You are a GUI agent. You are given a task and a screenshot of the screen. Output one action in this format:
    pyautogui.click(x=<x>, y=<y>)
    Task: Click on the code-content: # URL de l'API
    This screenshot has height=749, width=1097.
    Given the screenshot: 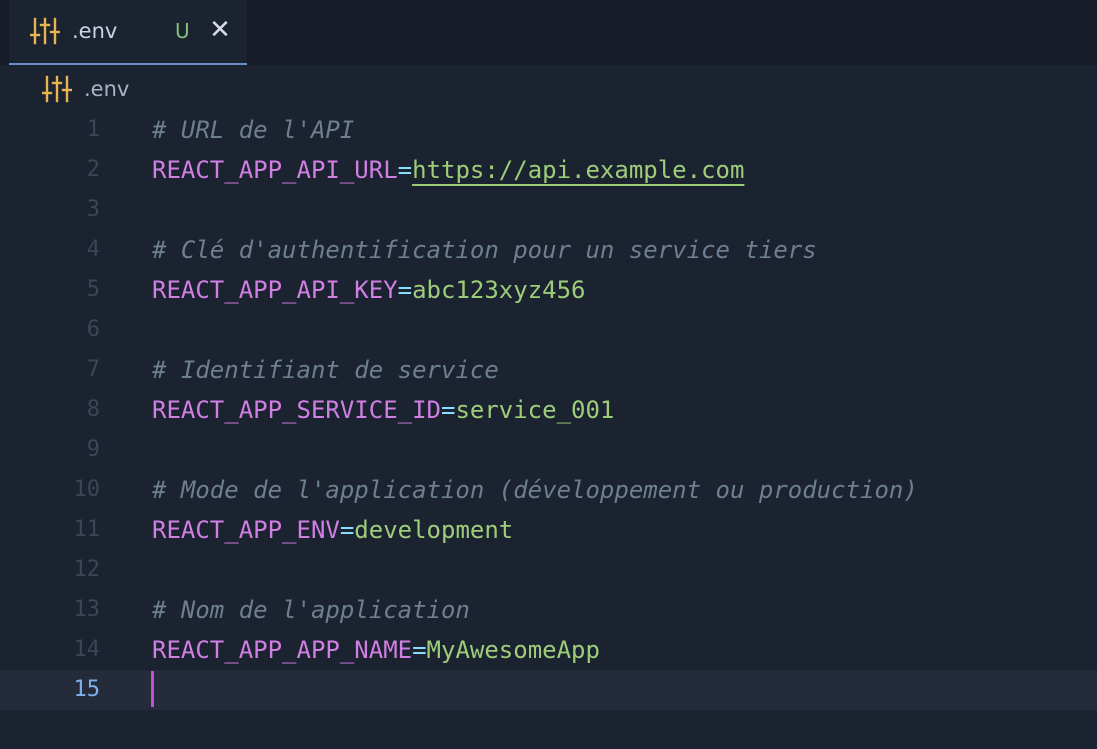 What is the action you would take?
    pyautogui.click(x=253, y=130)
    